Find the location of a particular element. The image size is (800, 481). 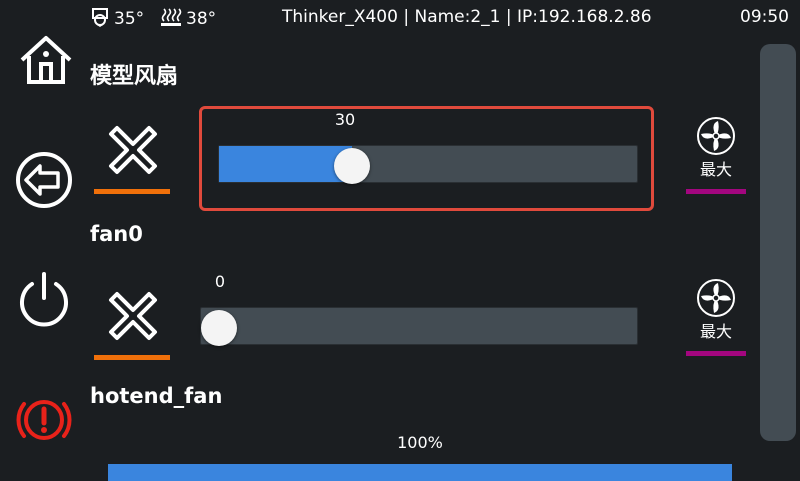

home-button is located at coordinates (46, 62).